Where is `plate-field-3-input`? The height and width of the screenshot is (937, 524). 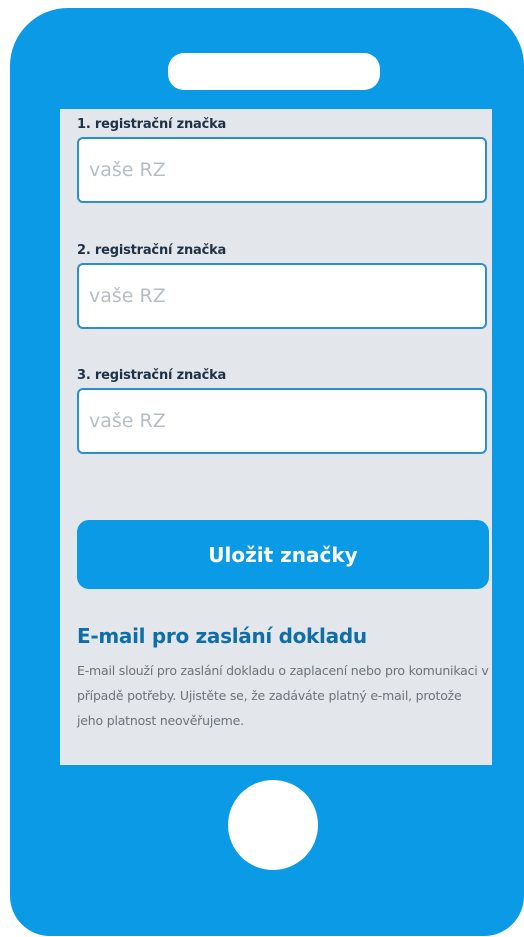 plate-field-3-input is located at coordinates (282, 421).